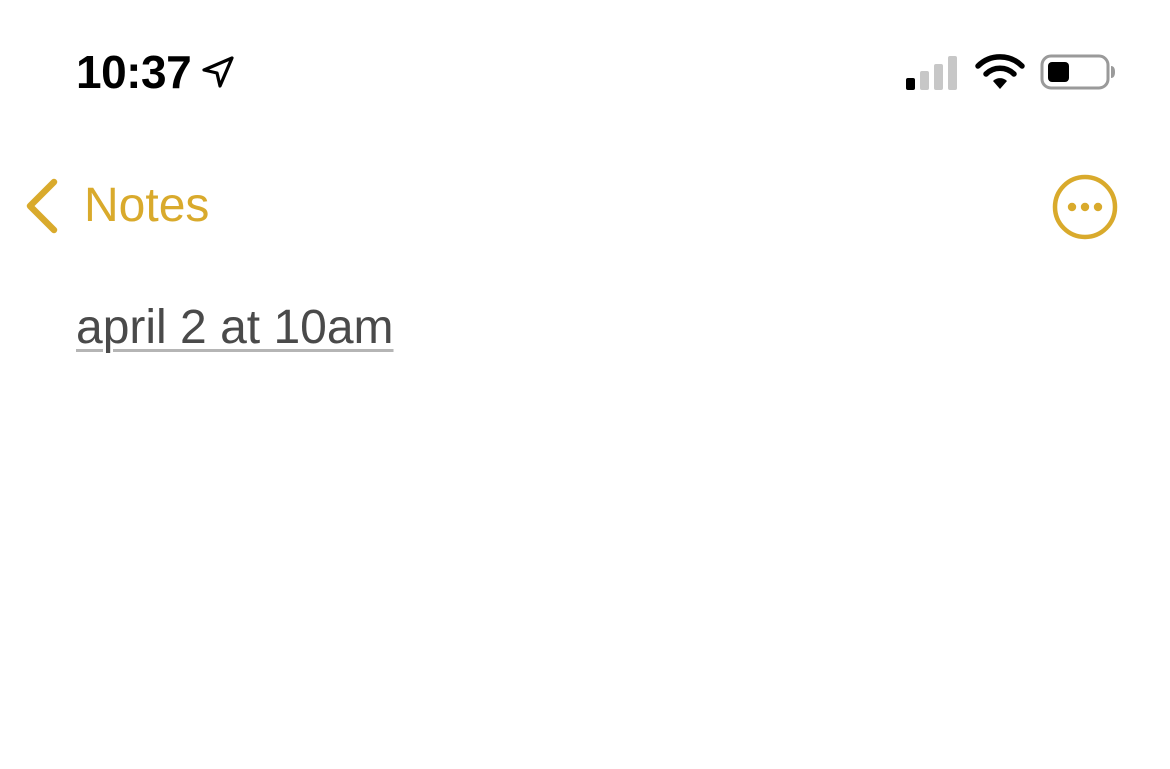 This screenshot has width=1170, height=769. I want to click on back-button: Notes, so click(115, 206).